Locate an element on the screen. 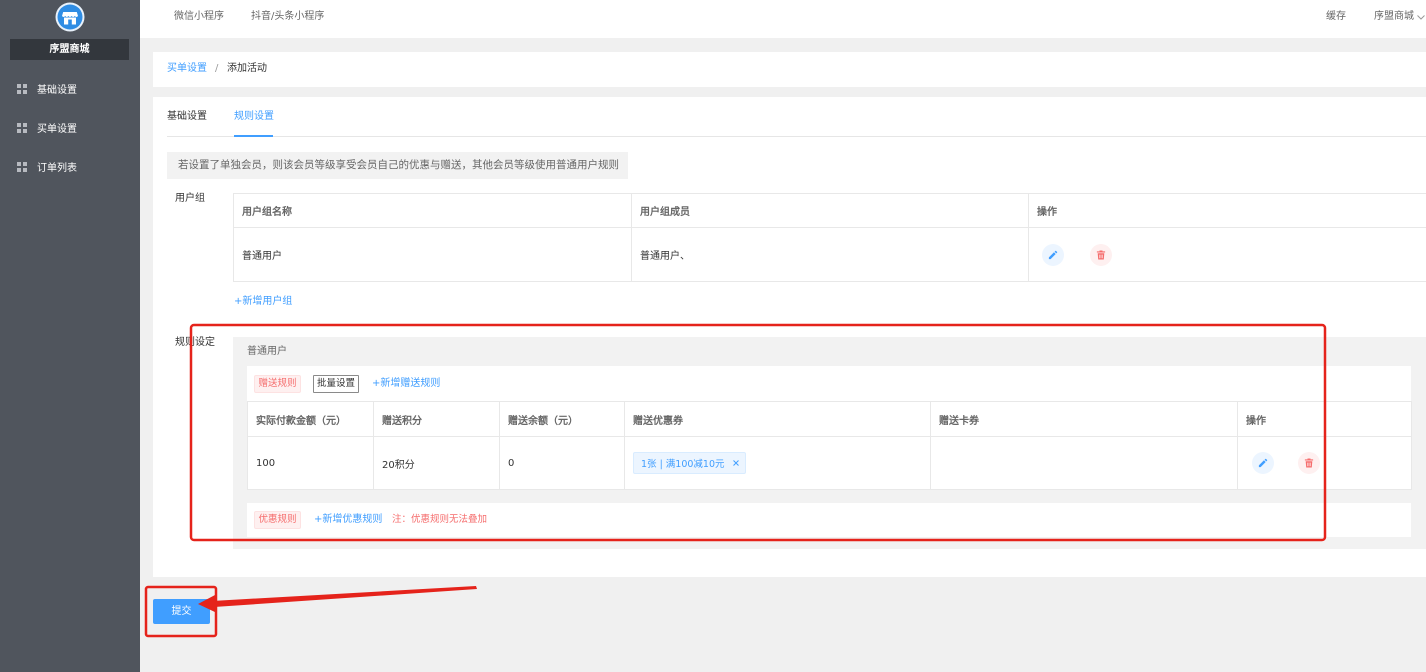  add-user-group-link: +新增用户组 is located at coordinates (263, 302).